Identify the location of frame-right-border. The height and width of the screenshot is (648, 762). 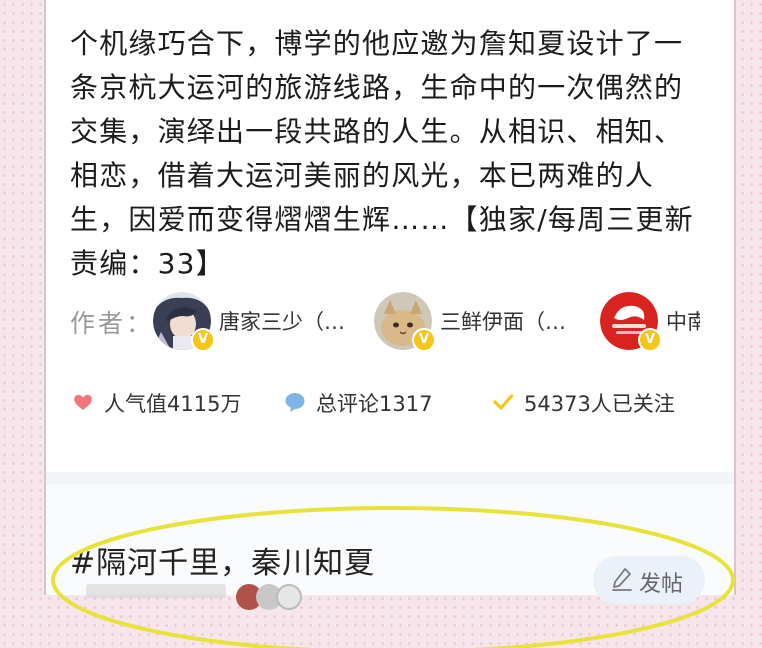
(735, 297).